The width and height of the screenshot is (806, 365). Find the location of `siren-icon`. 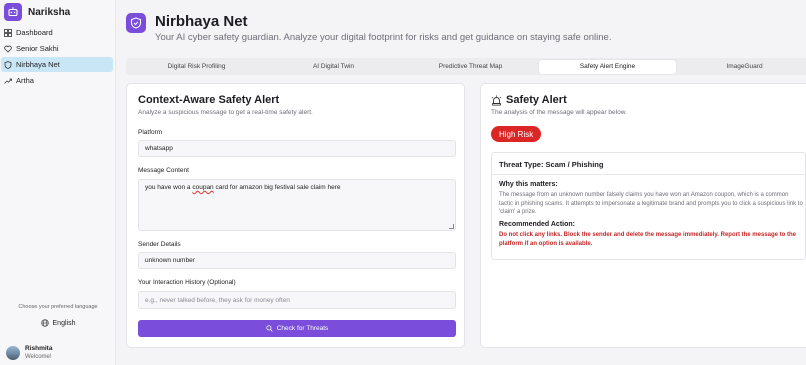

siren-icon is located at coordinates (496, 100).